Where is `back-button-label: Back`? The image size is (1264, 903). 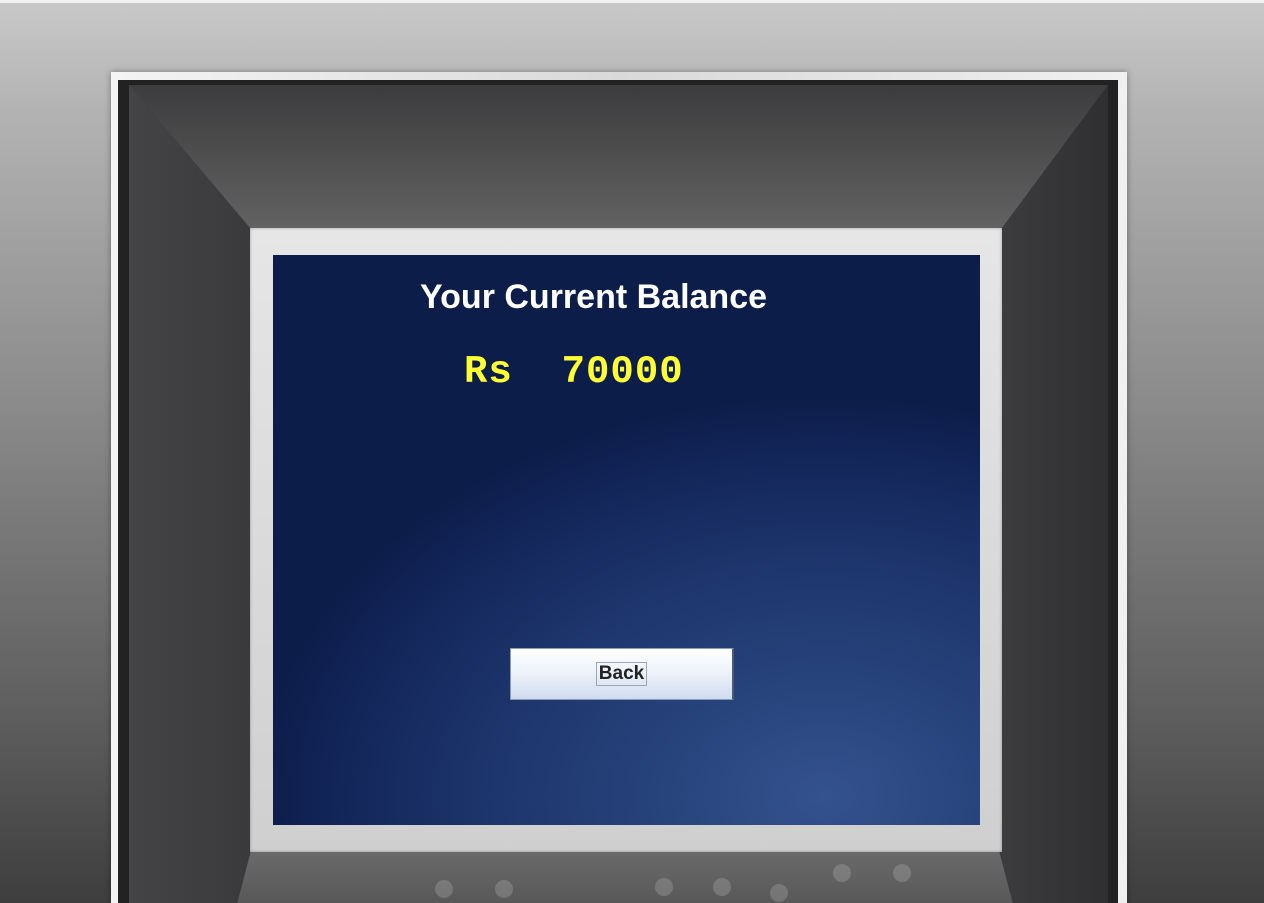
back-button-label: Back is located at coordinates (621, 674).